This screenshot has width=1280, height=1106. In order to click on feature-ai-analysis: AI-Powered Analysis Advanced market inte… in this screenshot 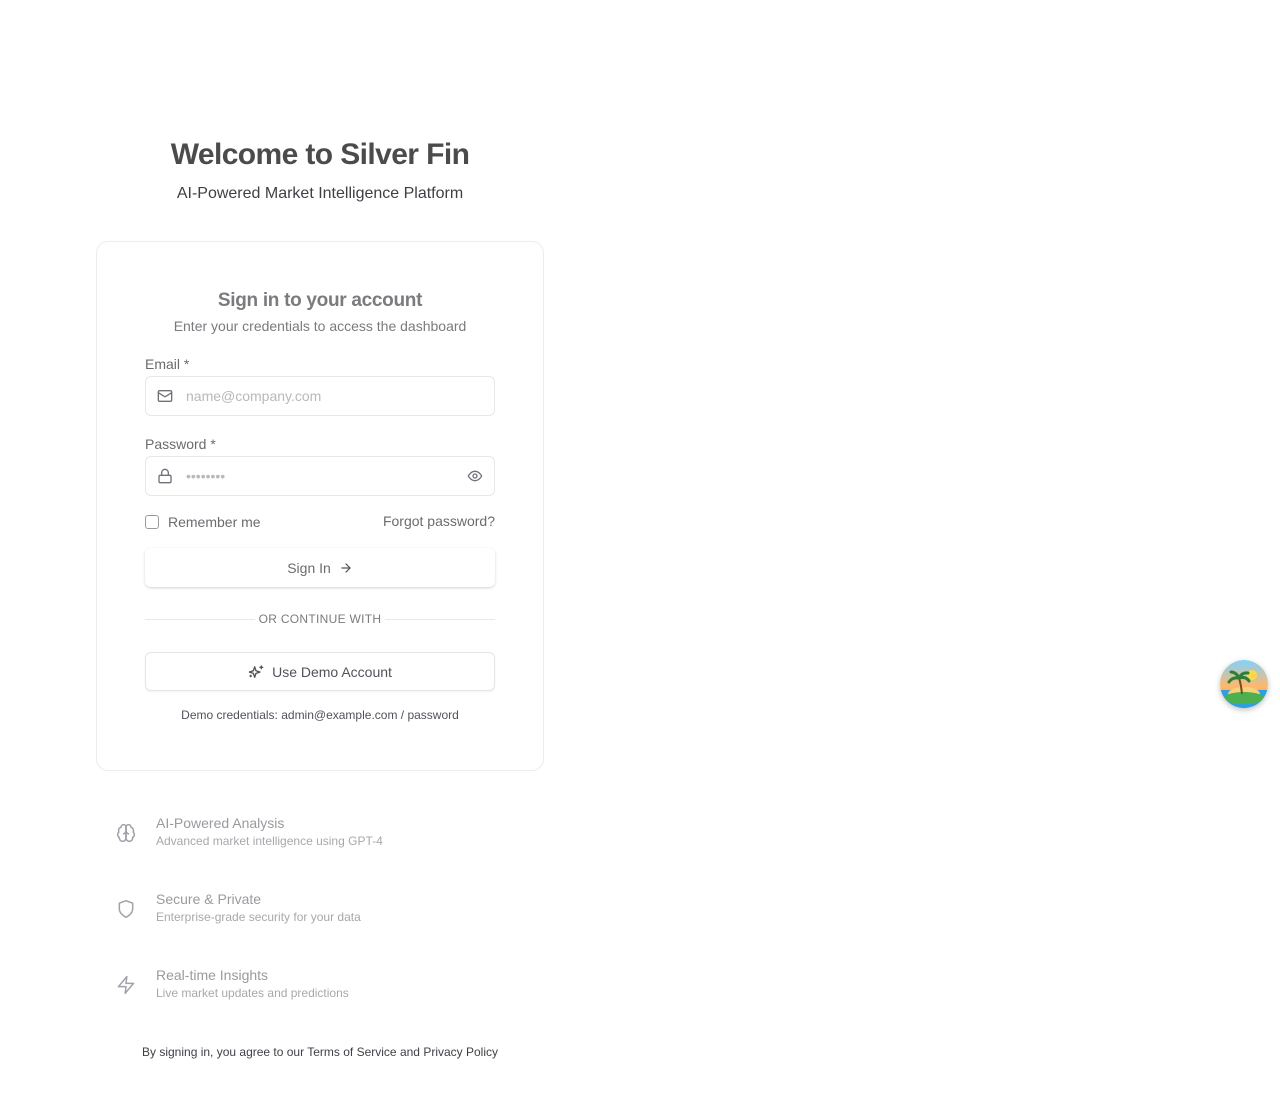, I will do `click(326, 833)`.